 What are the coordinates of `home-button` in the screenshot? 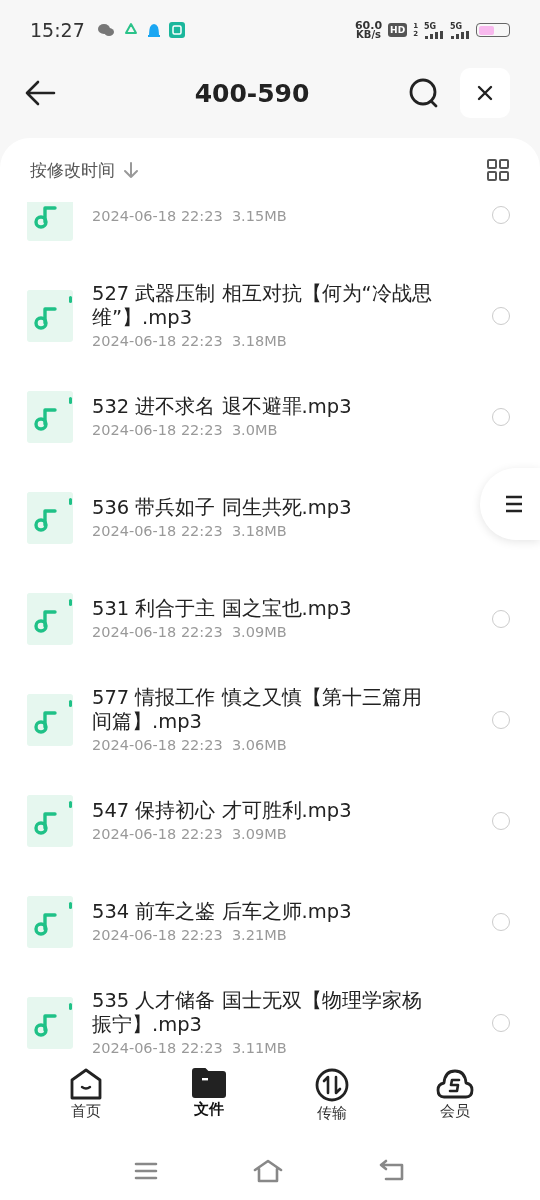 It's located at (268, 1171).